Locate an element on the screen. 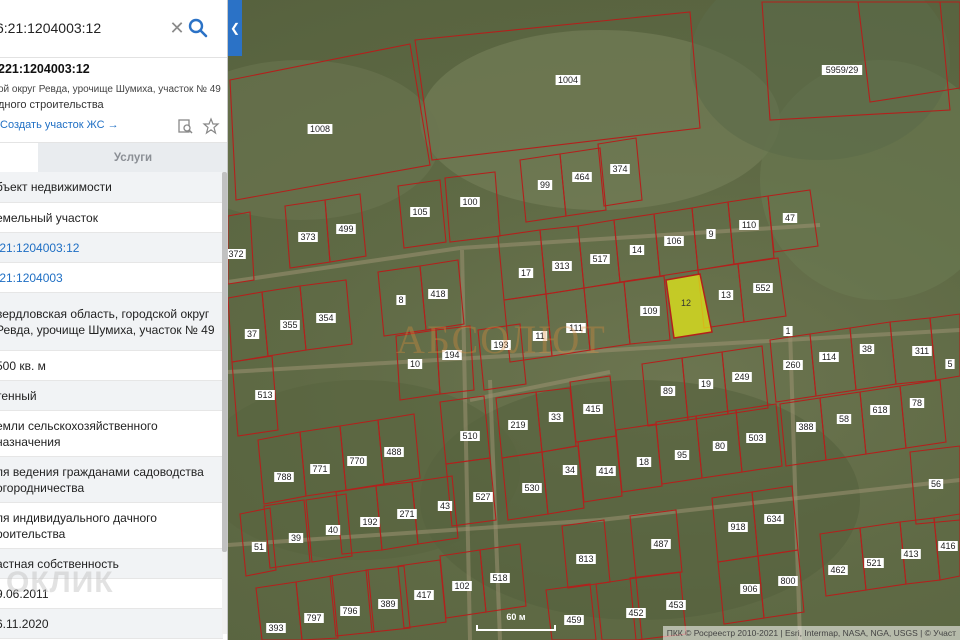 This screenshot has height=640, width=960. svg-text: 109 is located at coordinates (649, 311).